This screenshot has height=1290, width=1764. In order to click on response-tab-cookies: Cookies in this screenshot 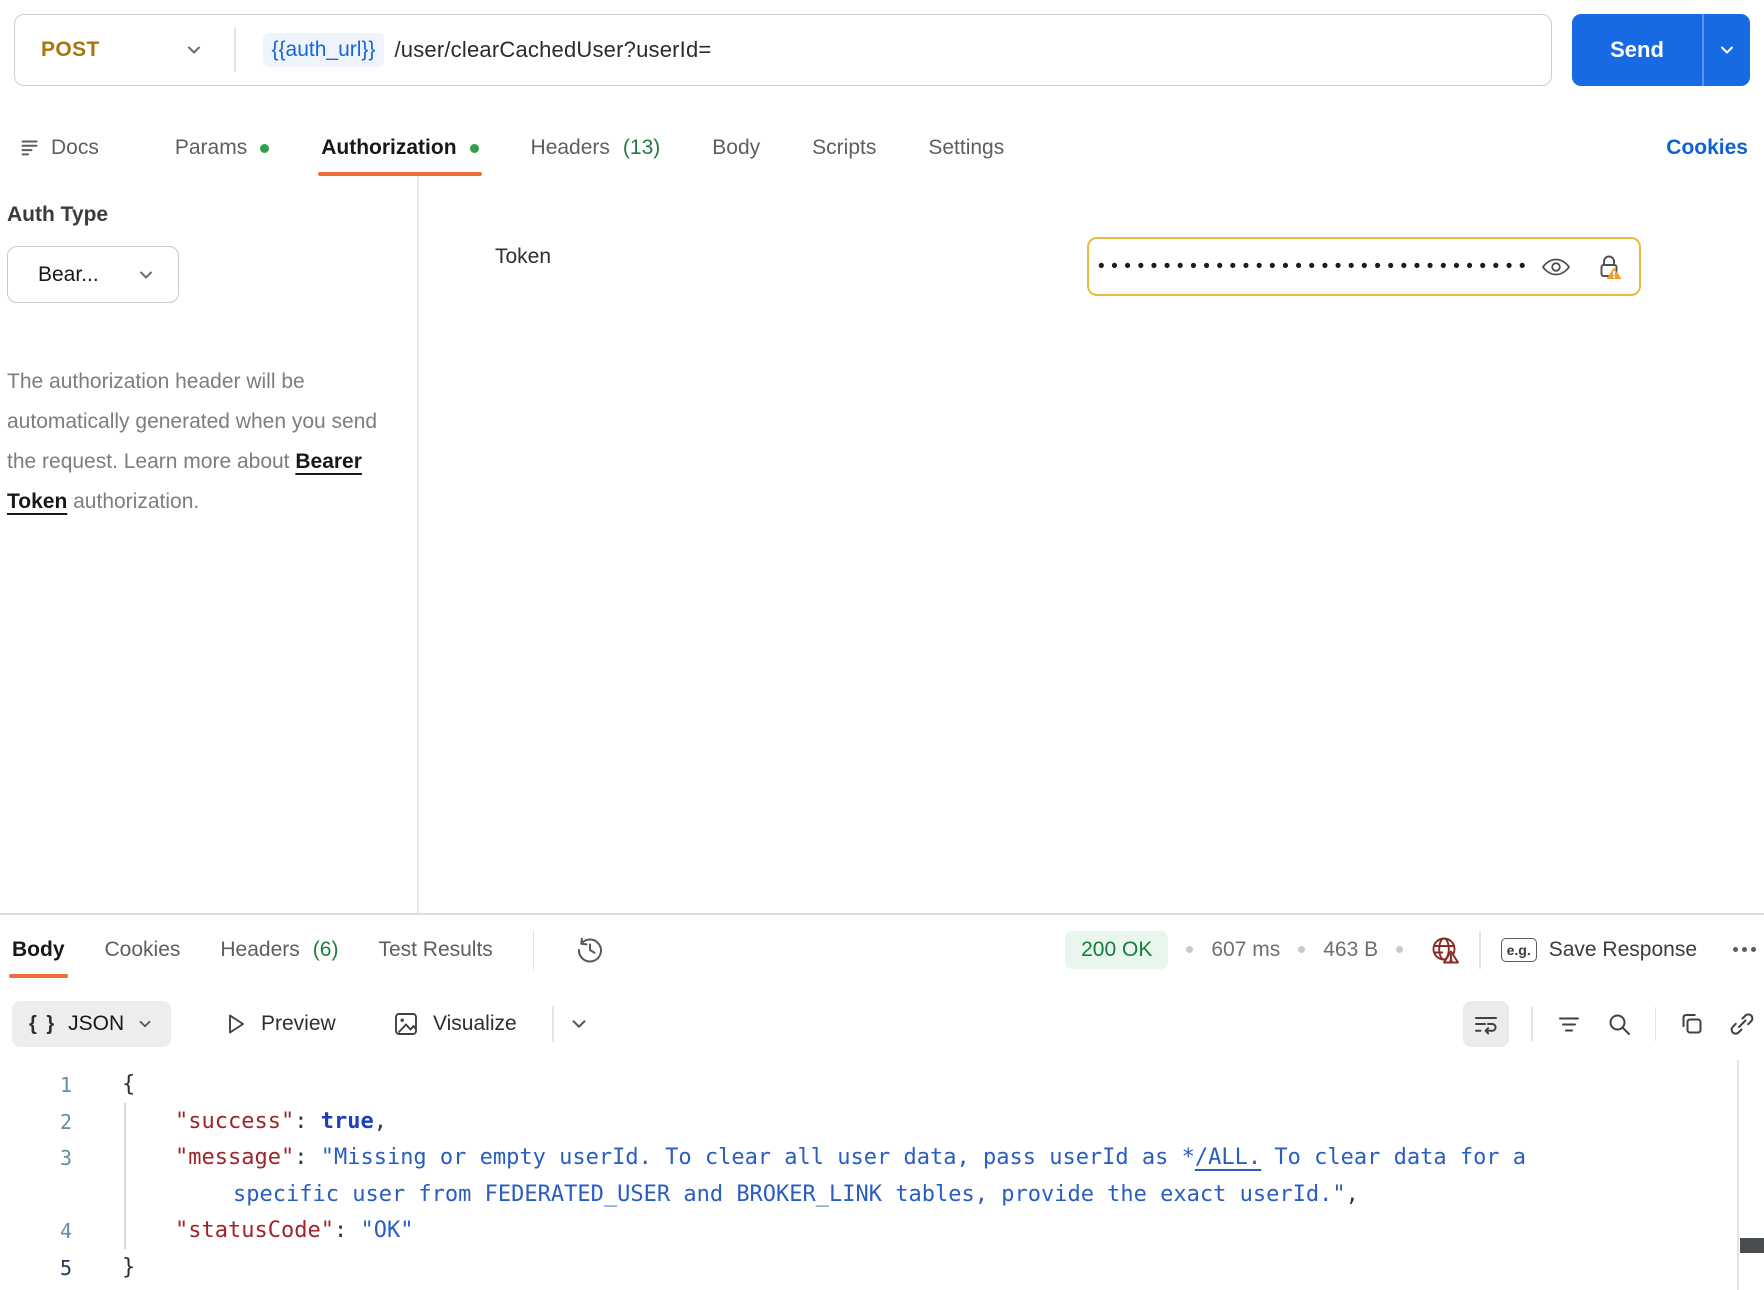, I will do `click(143, 949)`.